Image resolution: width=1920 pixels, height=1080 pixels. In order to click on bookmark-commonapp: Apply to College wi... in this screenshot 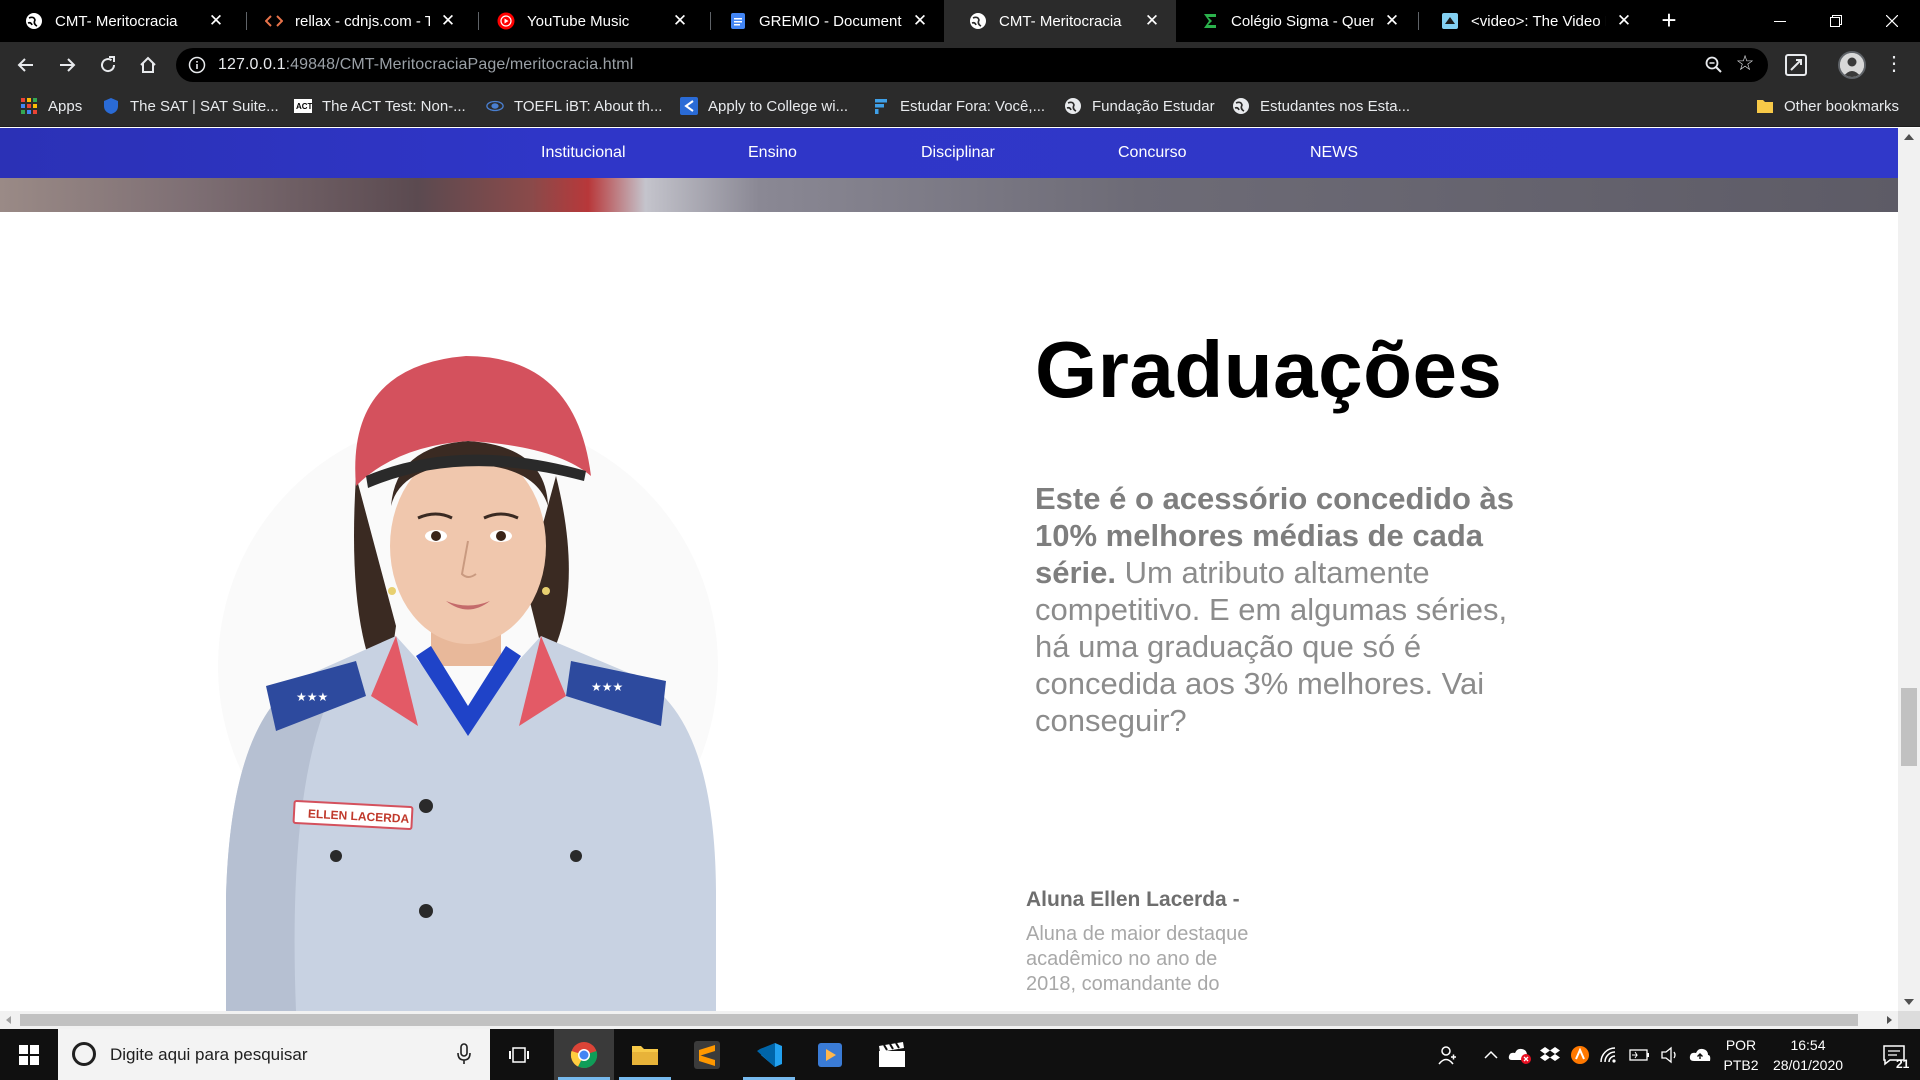, I will do `click(764, 106)`.